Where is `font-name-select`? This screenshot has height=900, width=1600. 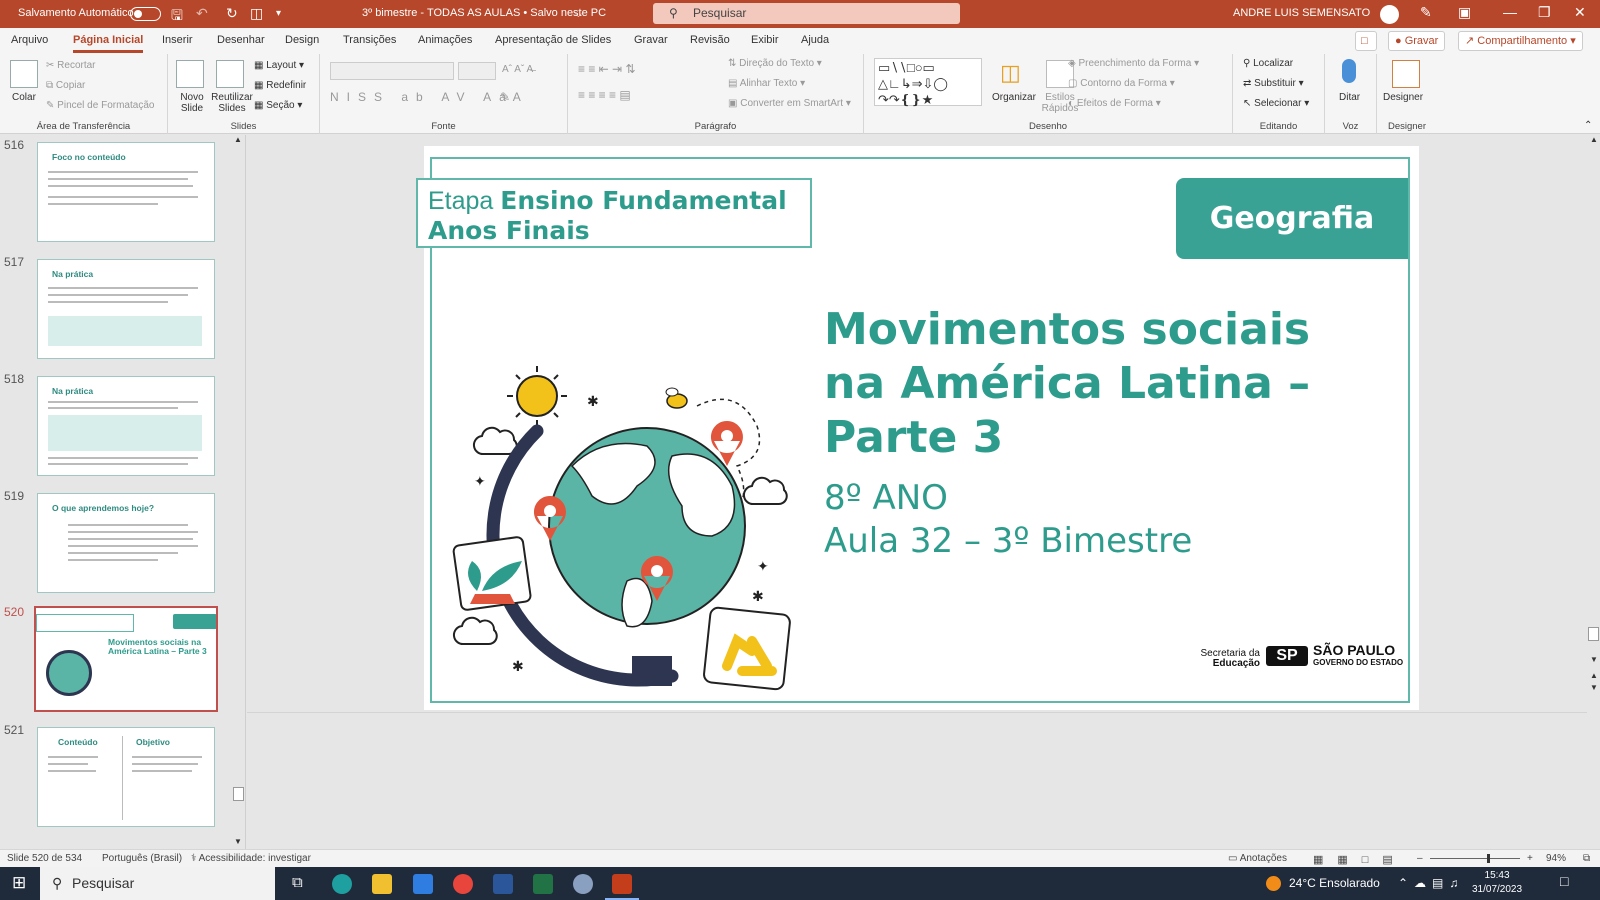
font-name-select is located at coordinates (392, 71).